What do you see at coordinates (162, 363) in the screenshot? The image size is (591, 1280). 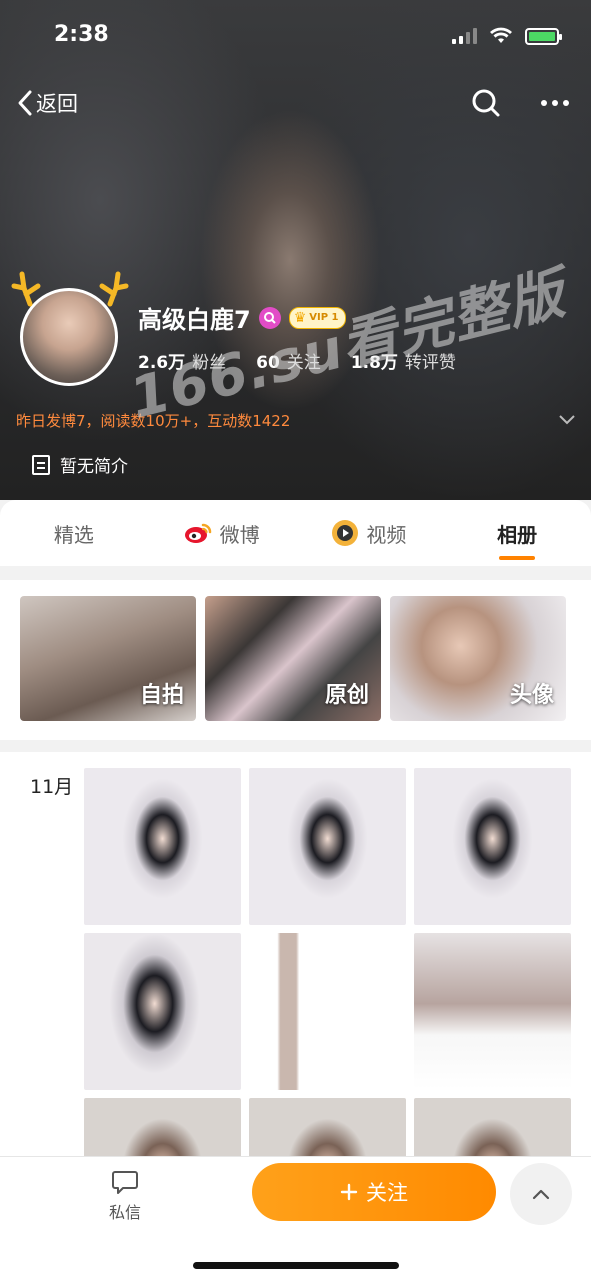 I see `stat-followers-num: 2.6万` at bounding box center [162, 363].